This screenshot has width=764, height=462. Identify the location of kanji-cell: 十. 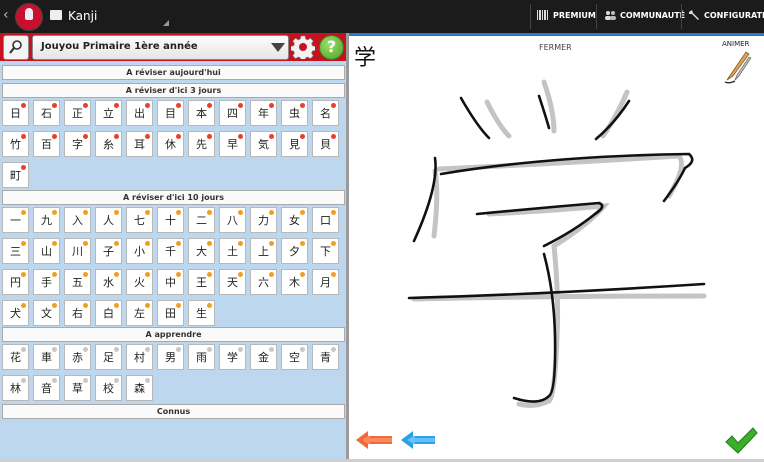
(170, 220).